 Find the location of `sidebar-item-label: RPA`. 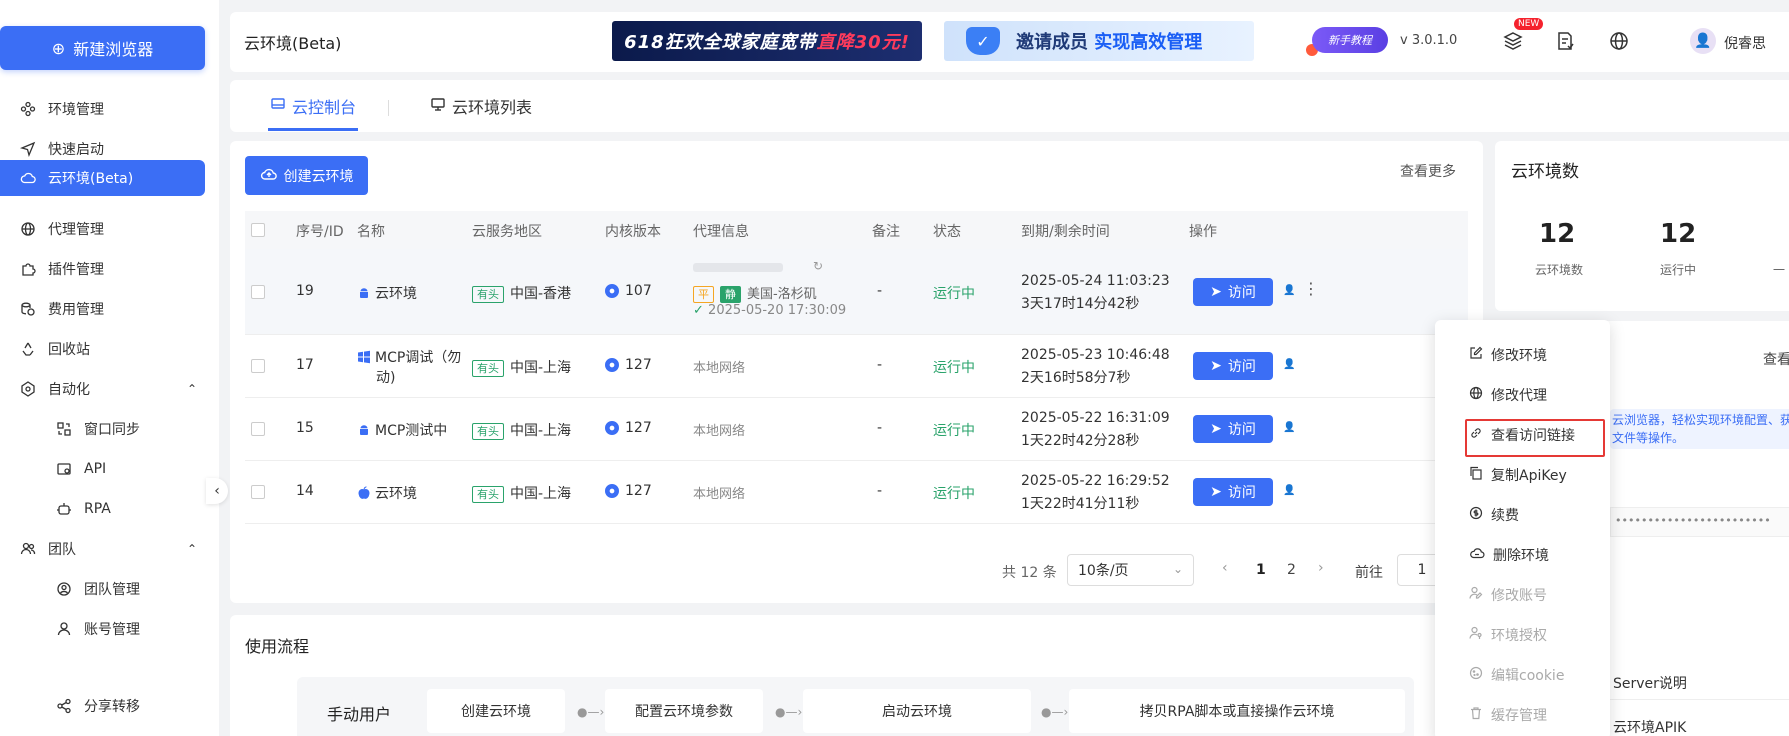

sidebar-item-label: RPA is located at coordinates (97, 509).